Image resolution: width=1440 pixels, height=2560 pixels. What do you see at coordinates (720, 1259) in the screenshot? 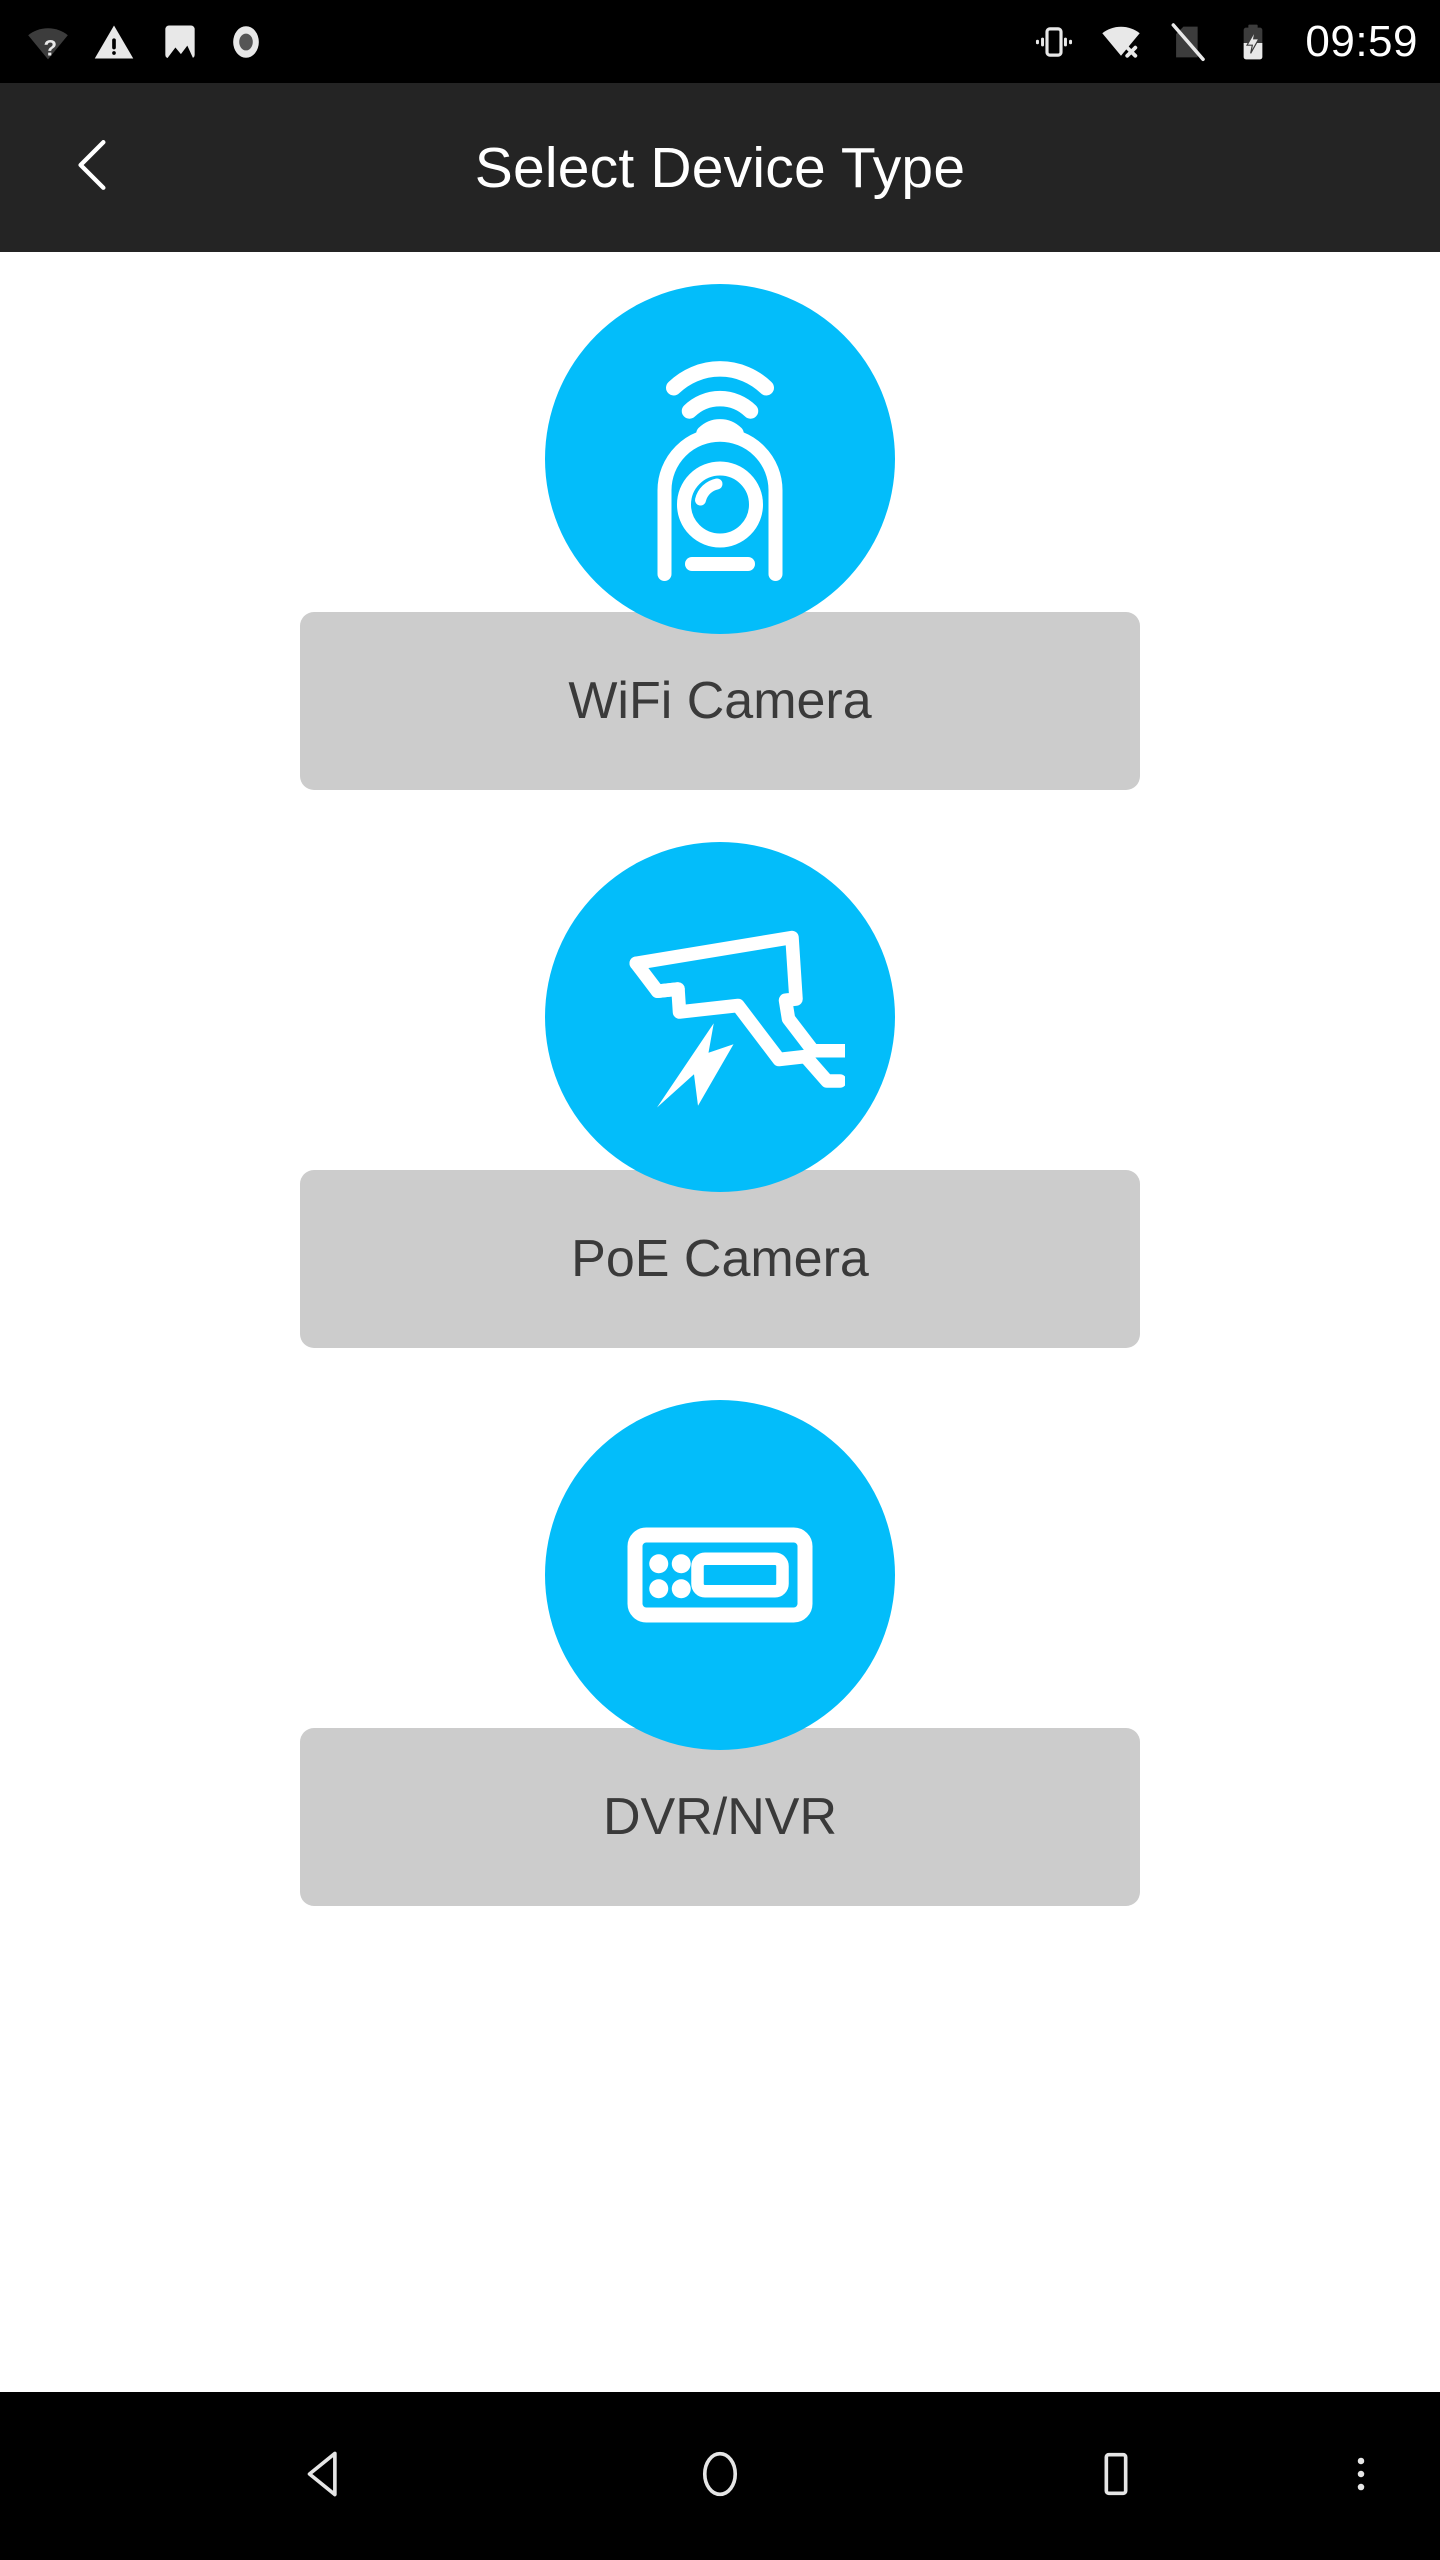
I see `device-label-poe-camera: PoE Camera` at bounding box center [720, 1259].